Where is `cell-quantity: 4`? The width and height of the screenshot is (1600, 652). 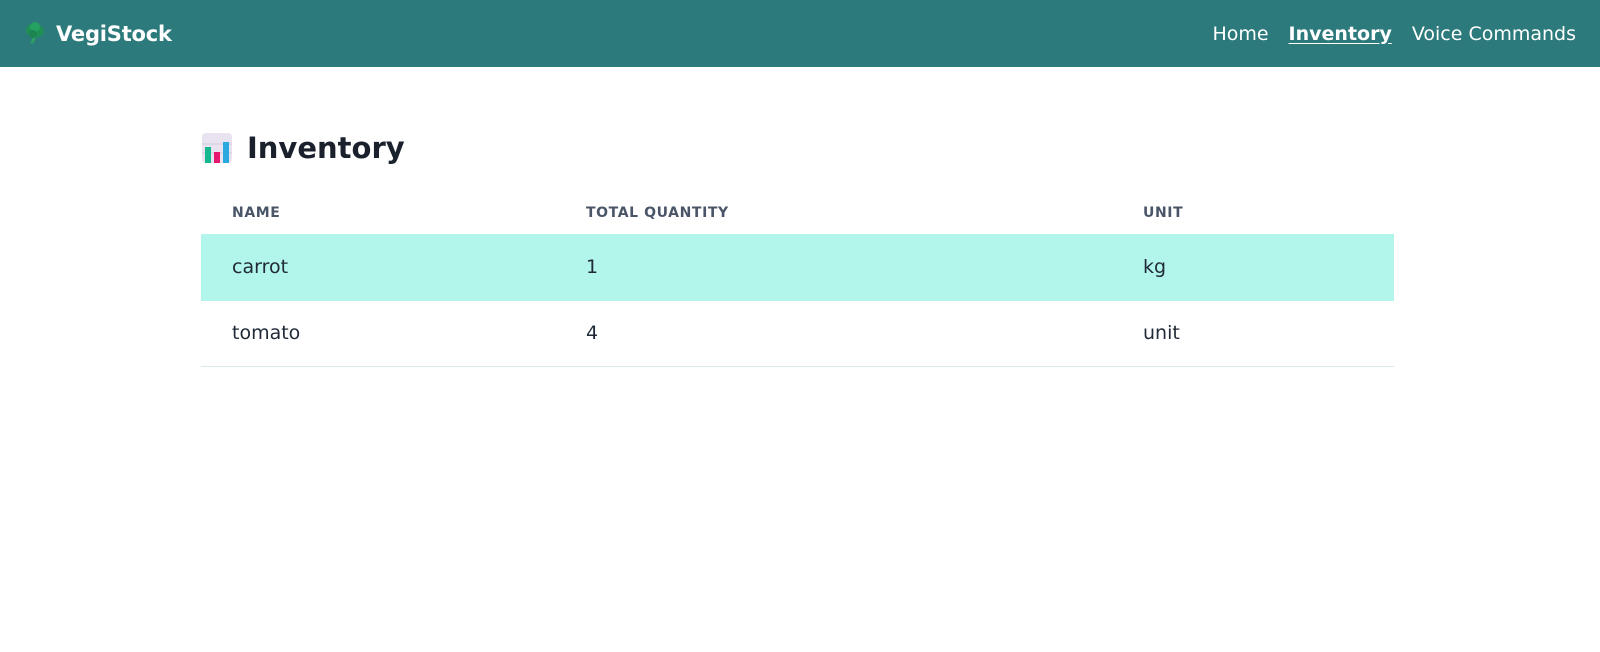
cell-quantity: 4 is located at coordinates (833, 333).